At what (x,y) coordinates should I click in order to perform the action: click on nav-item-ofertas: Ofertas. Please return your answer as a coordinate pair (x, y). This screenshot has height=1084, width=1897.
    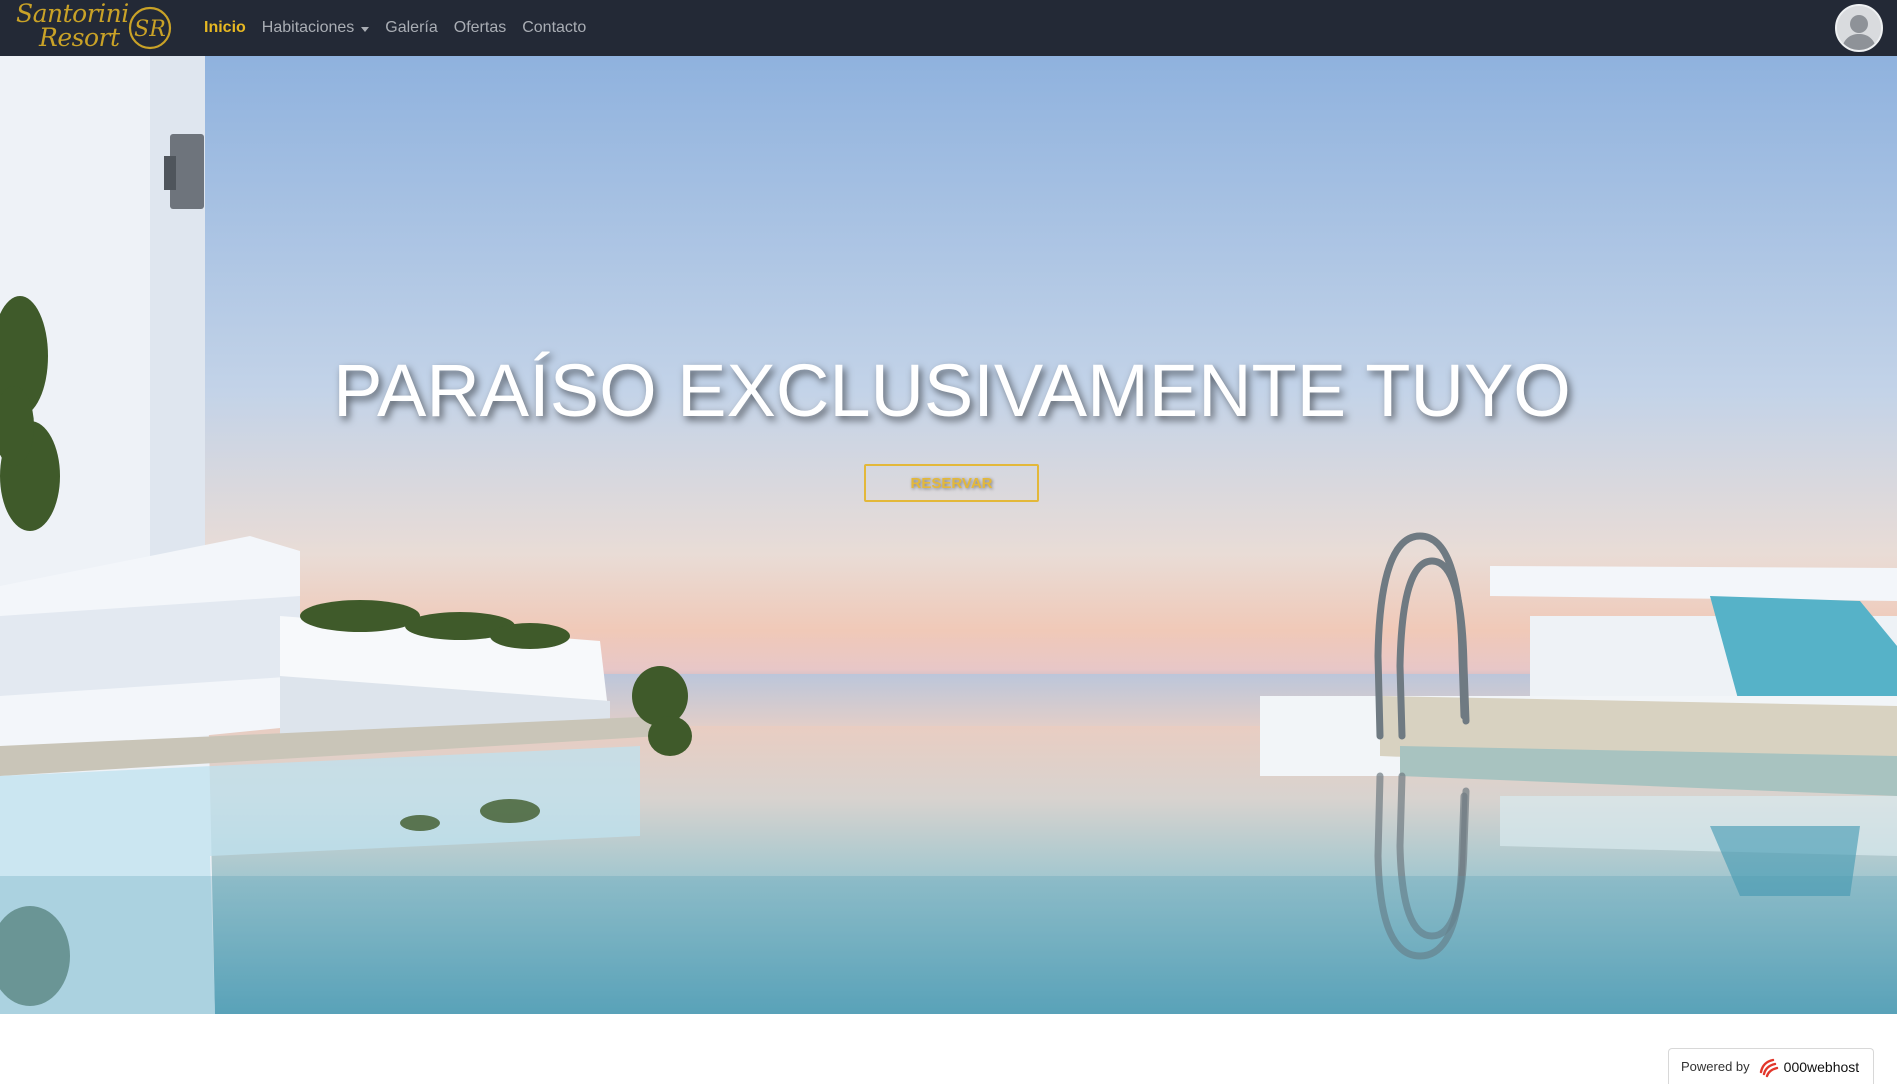
    Looking at the image, I should click on (480, 28).